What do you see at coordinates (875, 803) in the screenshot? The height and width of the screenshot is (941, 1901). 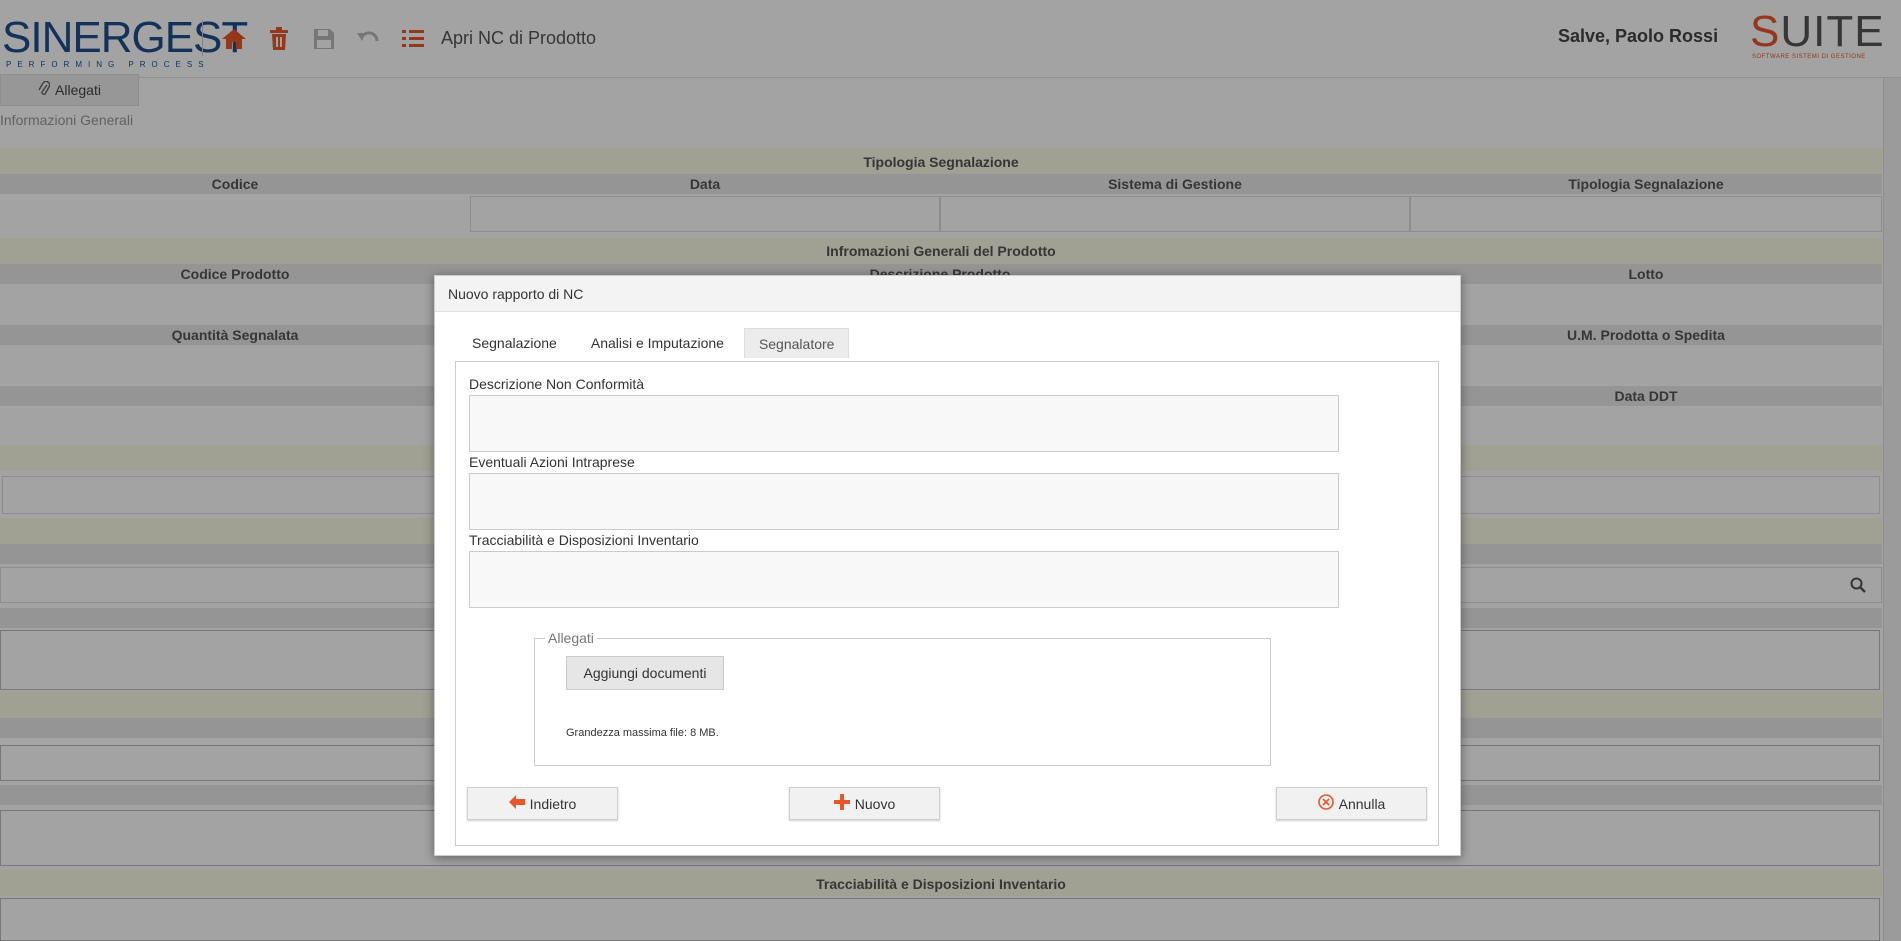 I see `new-label: Nuovo` at bounding box center [875, 803].